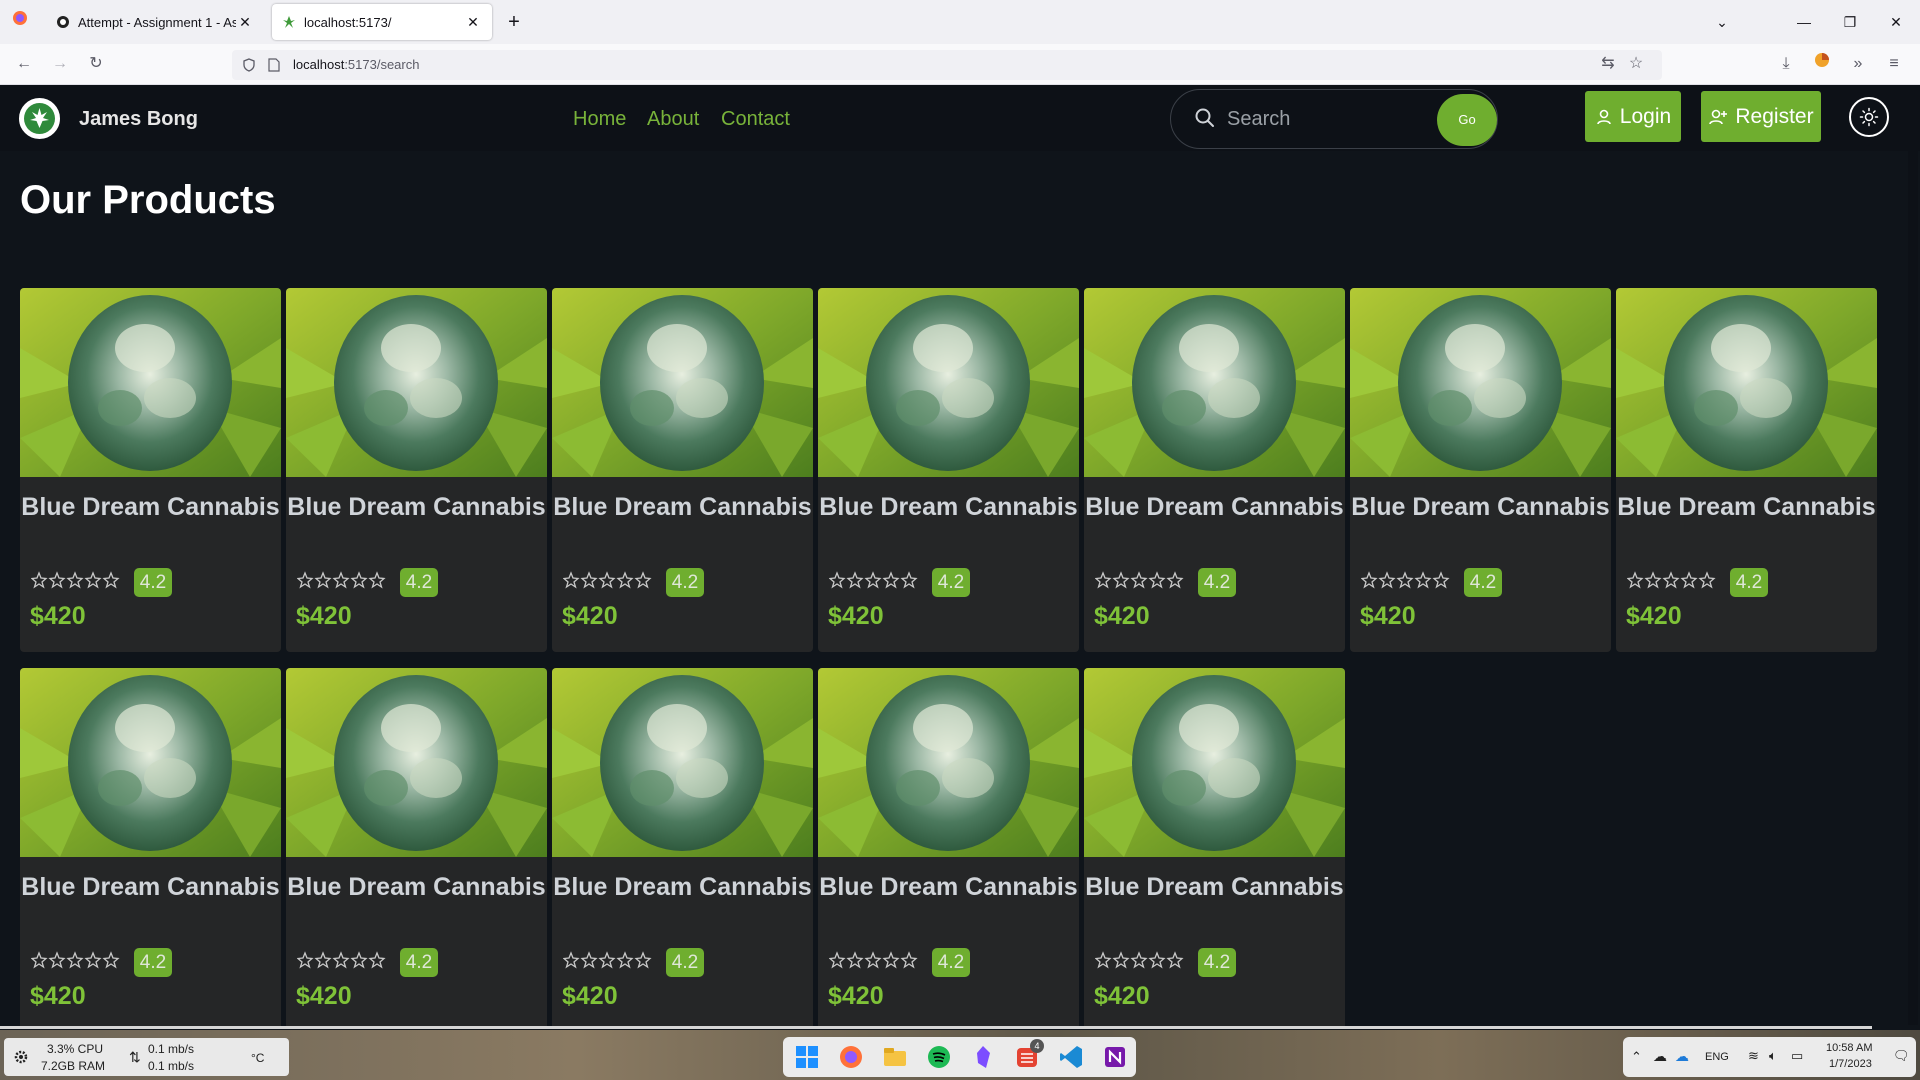 The height and width of the screenshot is (1080, 1920). I want to click on clock-date: 1/7/2023, so click(1850, 1064).